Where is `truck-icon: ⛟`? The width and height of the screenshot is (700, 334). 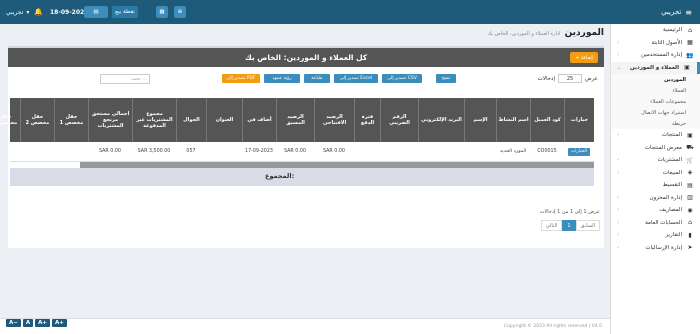
truck-icon: ⛟ is located at coordinates (690, 147).